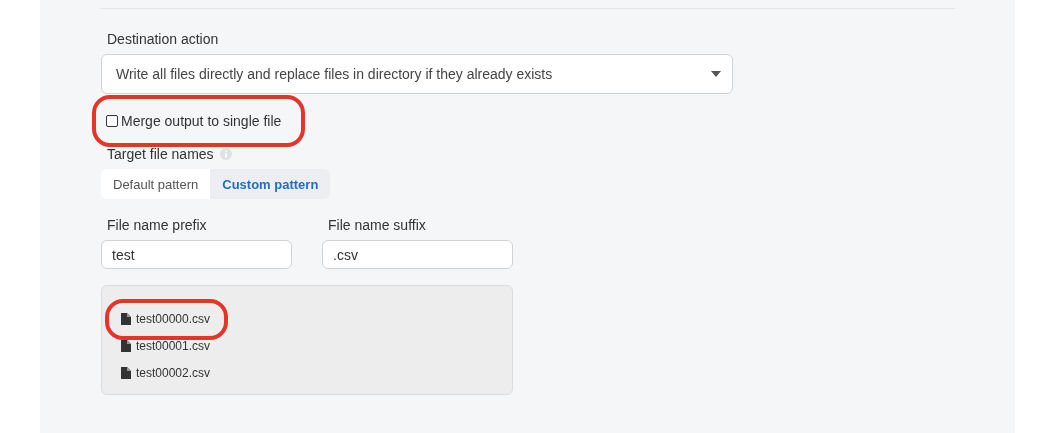 Image resolution: width=1053 pixels, height=433 pixels. Describe the element at coordinates (163, 39) in the screenshot. I see `field-label: Destination action` at that location.